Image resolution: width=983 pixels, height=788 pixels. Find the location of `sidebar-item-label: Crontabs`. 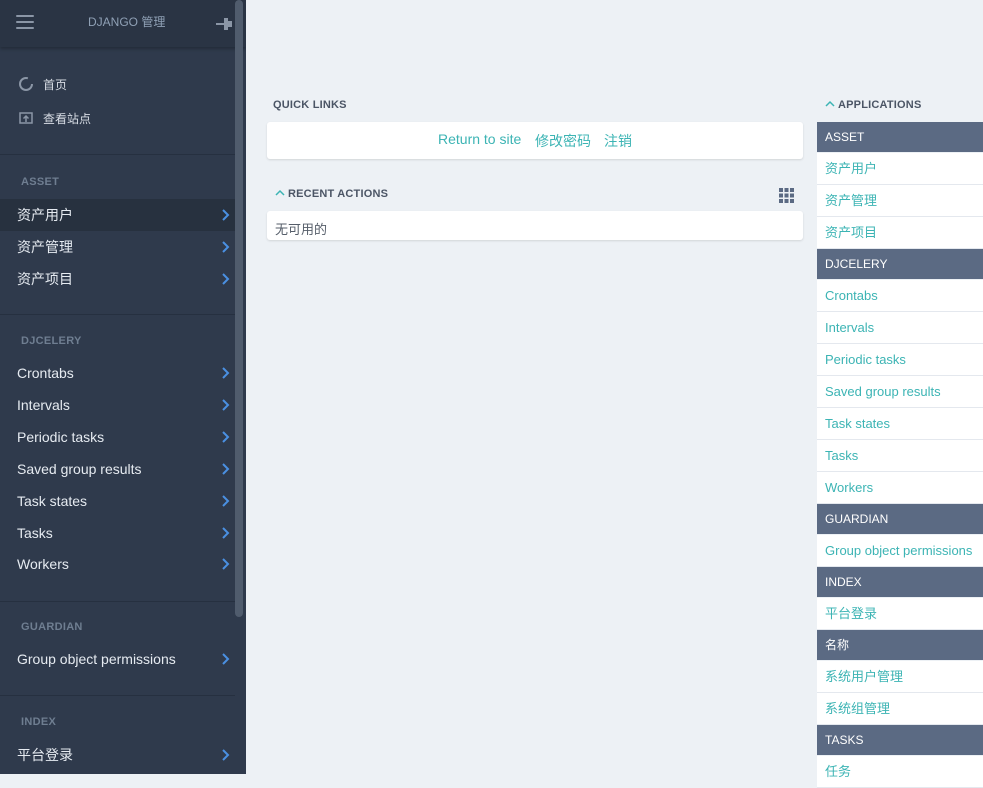

sidebar-item-label: Crontabs is located at coordinates (45, 373).